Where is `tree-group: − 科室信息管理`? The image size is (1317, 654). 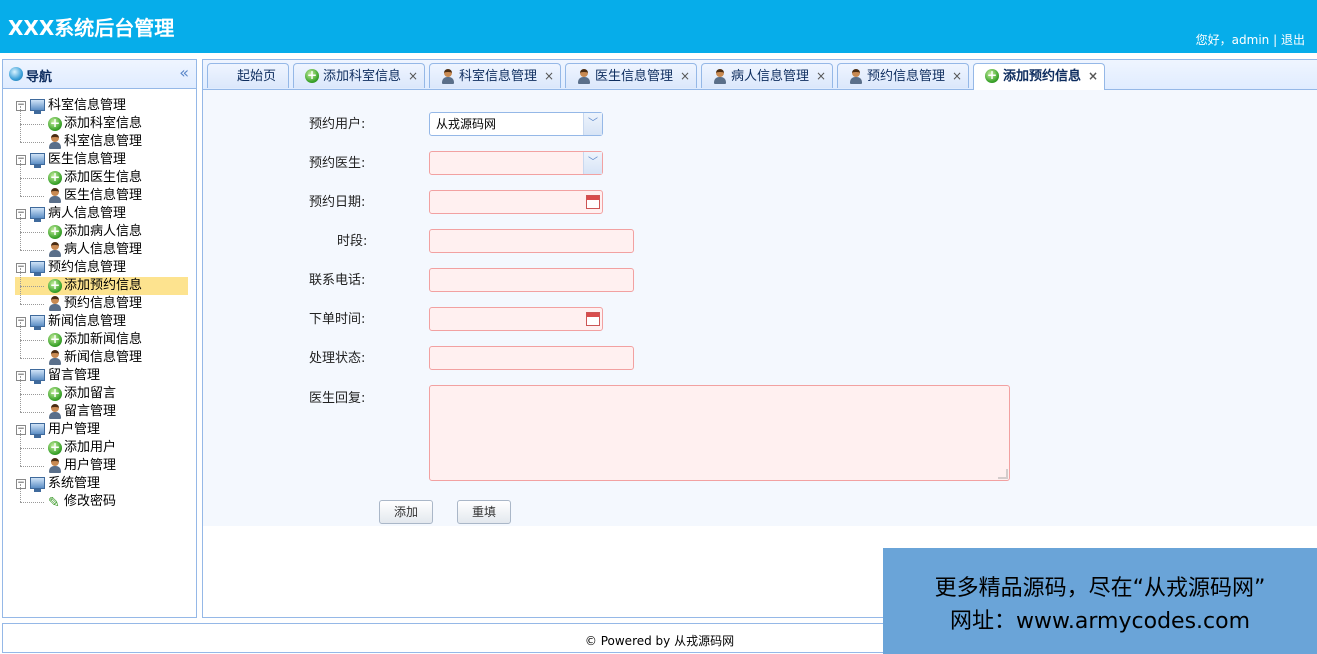 tree-group: − 科室信息管理 is located at coordinates (99, 106).